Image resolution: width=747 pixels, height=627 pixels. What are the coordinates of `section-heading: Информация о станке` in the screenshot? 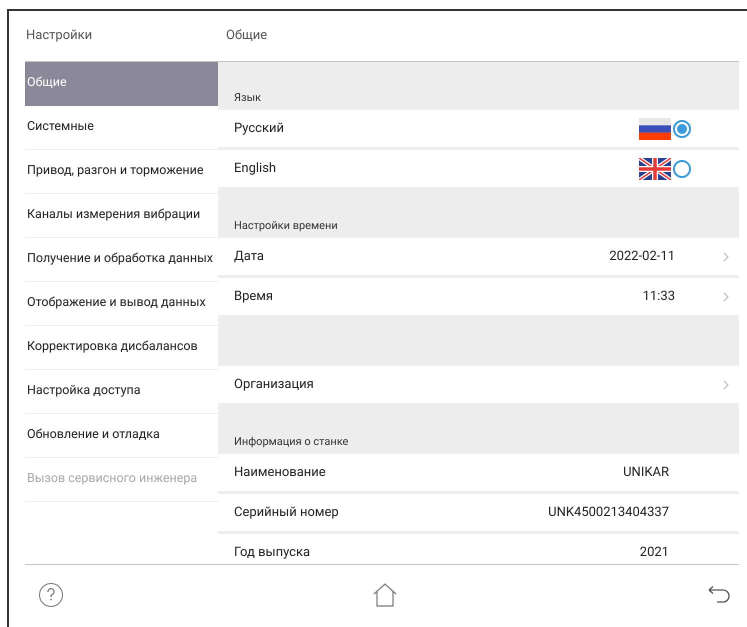 It's located at (291, 442).